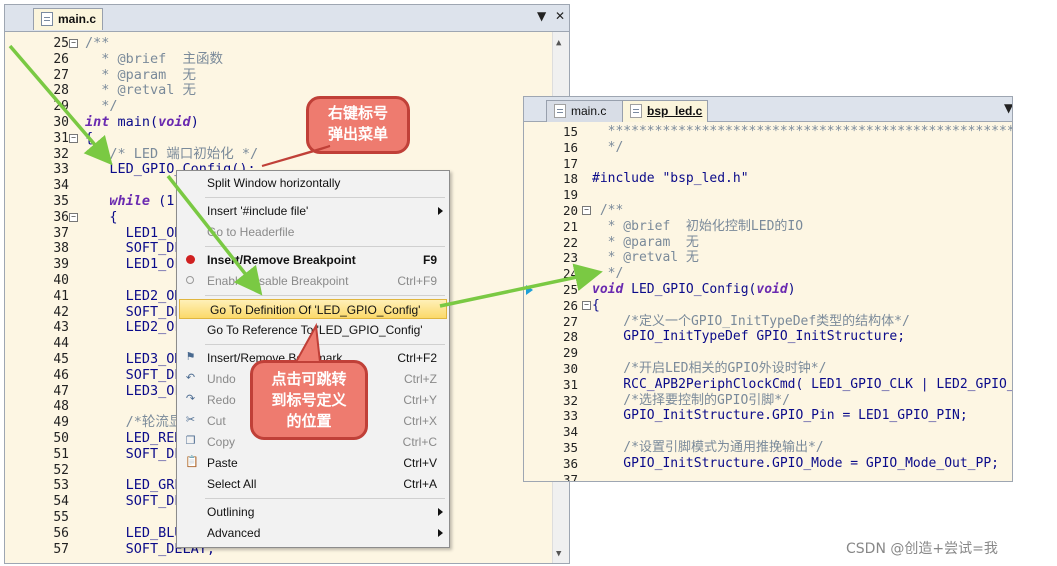  Describe the element at coordinates (697, 227) in the screenshot. I see `code-line: * @brief 初始化控制LED的IO` at that location.